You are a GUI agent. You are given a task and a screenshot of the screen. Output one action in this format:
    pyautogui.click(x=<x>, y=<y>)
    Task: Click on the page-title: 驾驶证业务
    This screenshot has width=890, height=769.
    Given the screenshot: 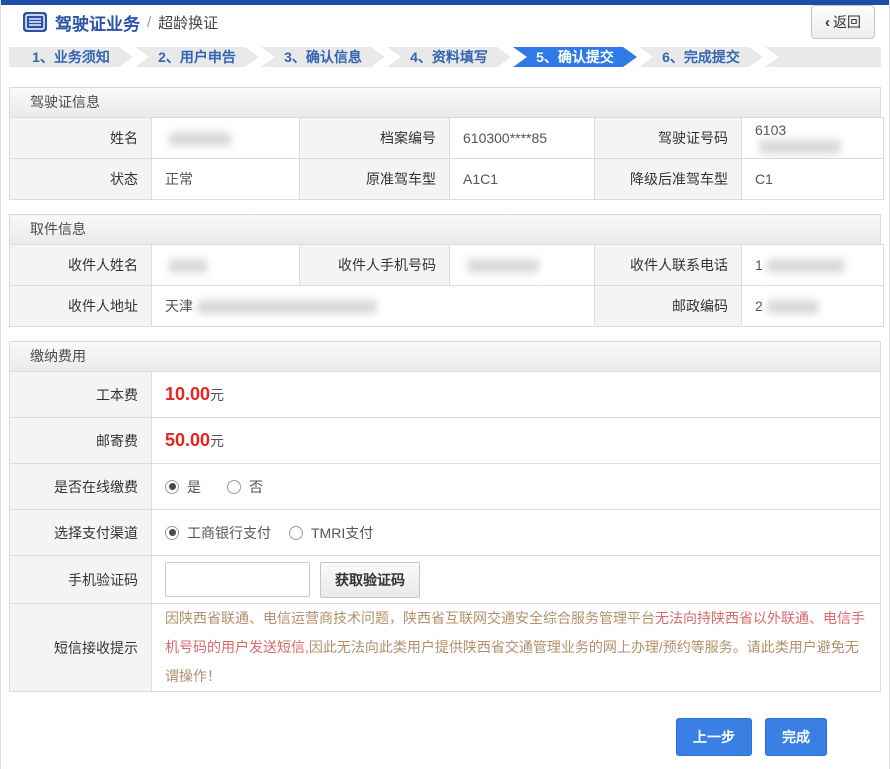 What is the action you would take?
    pyautogui.click(x=97, y=24)
    